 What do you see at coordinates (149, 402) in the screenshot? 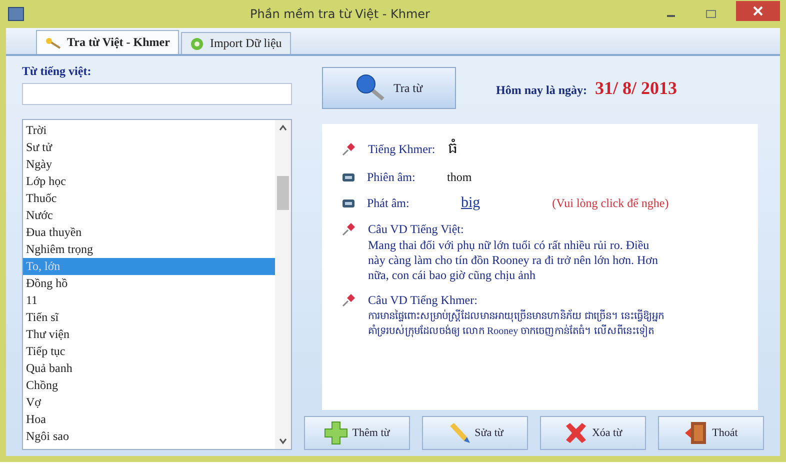
I see `list-item: Vợ` at bounding box center [149, 402].